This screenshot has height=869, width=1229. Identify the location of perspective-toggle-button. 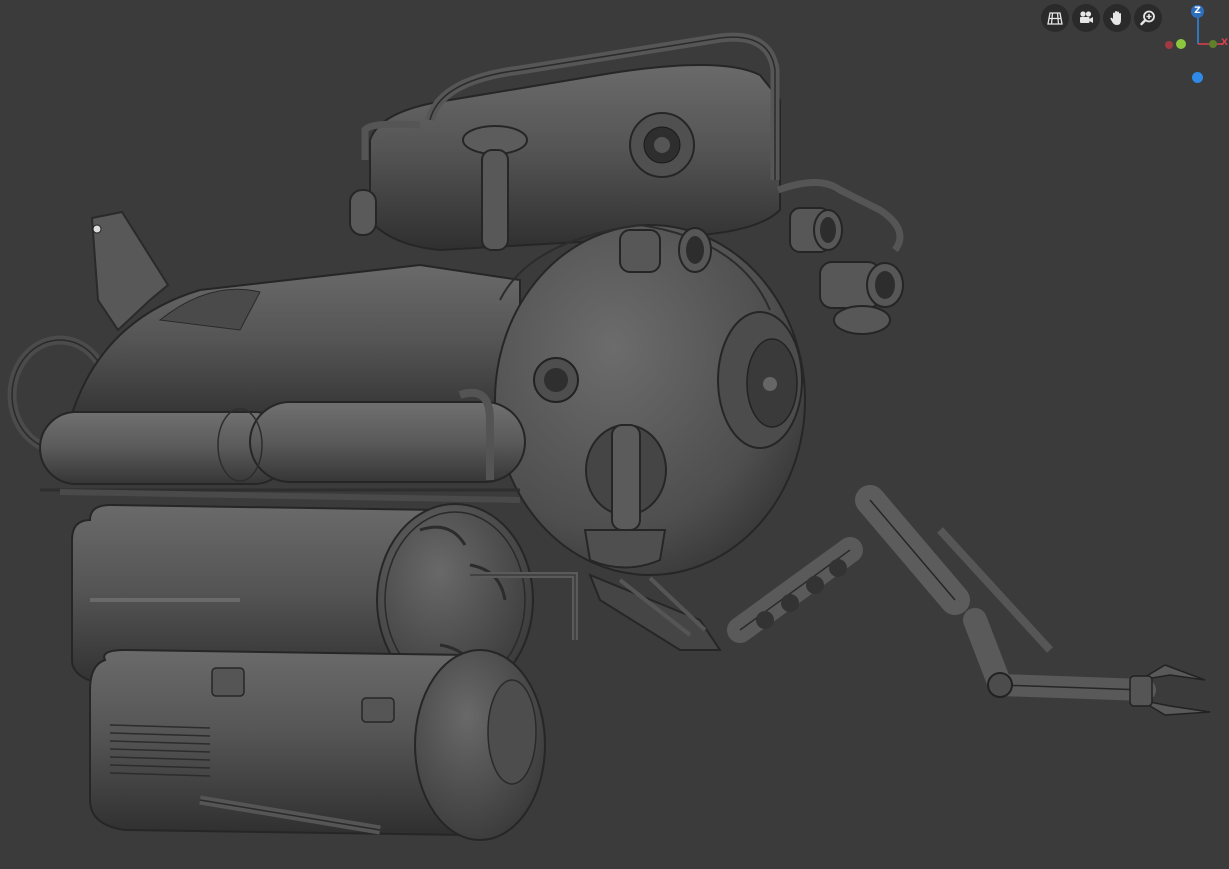
(1055, 18).